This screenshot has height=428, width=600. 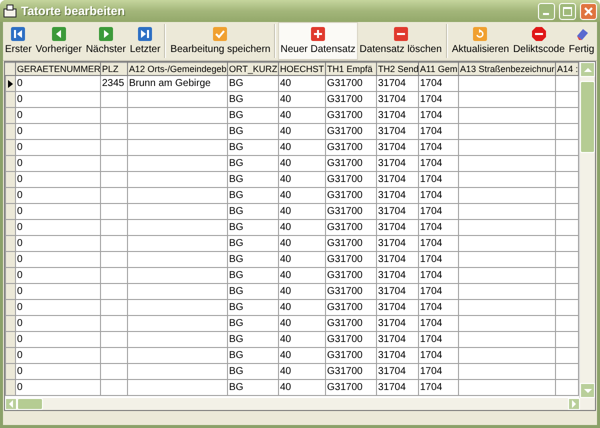 I want to click on close-button, so click(x=588, y=11).